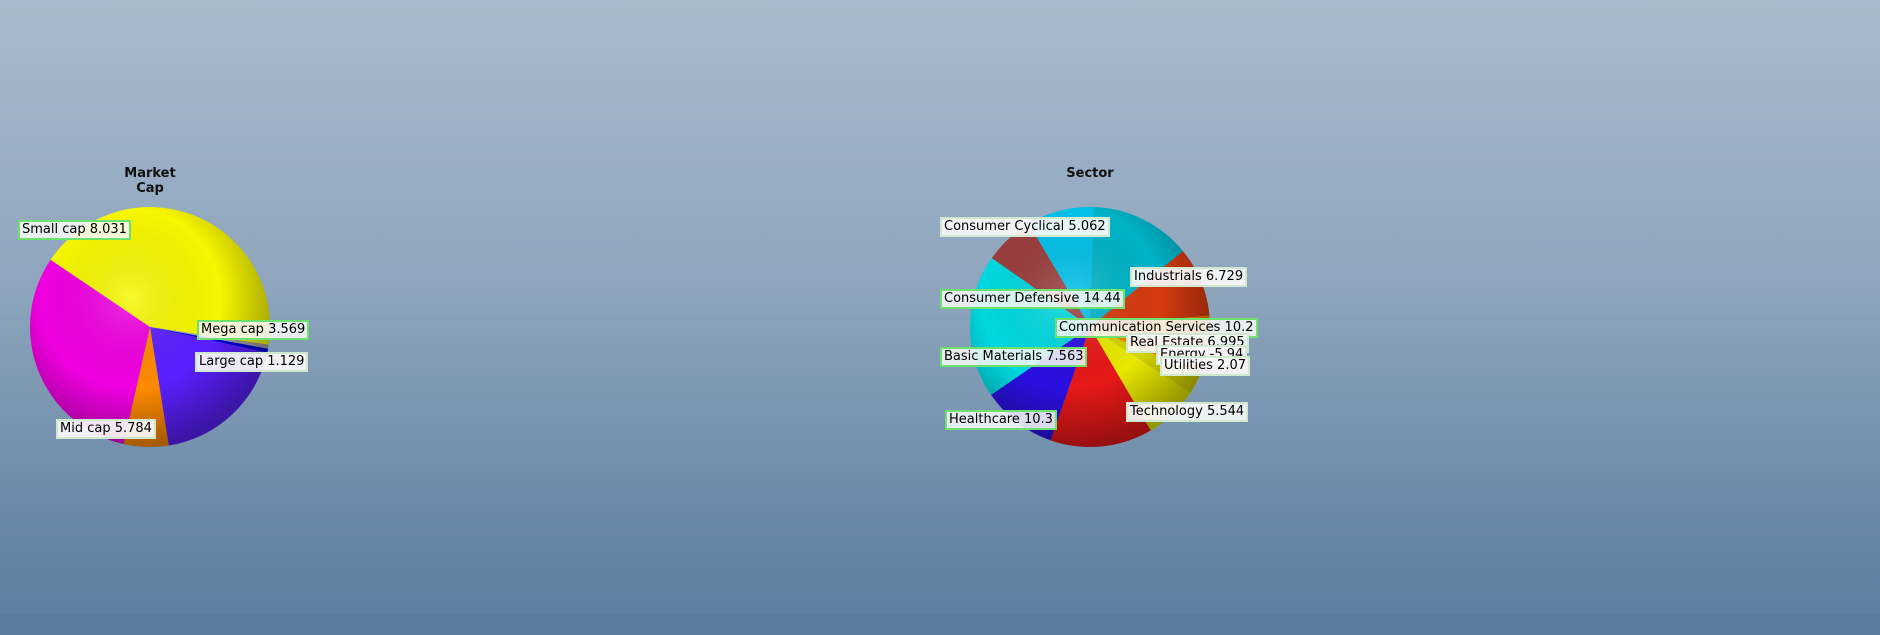  What do you see at coordinates (150, 327) in the screenshot?
I see `market-cap-pie` at bounding box center [150, 327].